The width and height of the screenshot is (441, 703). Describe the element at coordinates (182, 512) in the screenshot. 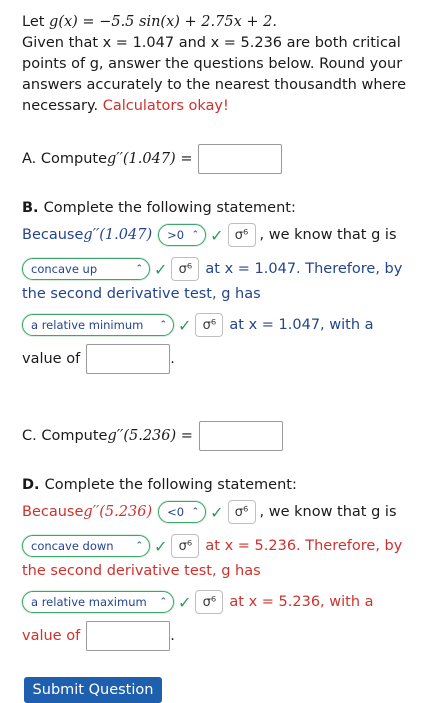

I see `part-d-sign-select: <0 ⌃` at that location.